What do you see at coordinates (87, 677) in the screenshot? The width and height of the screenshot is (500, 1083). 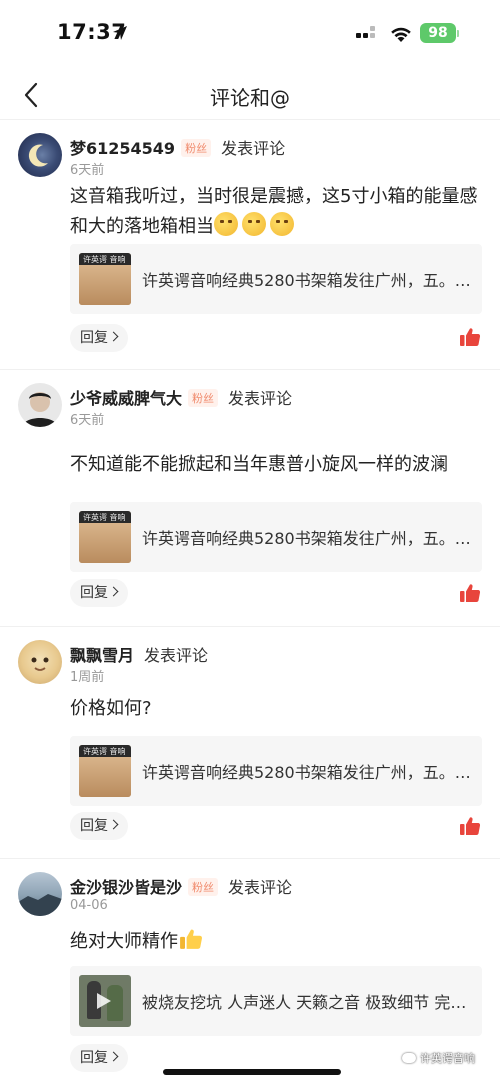 I see `comment-time: 1周前` at bounding box center [87, 677].